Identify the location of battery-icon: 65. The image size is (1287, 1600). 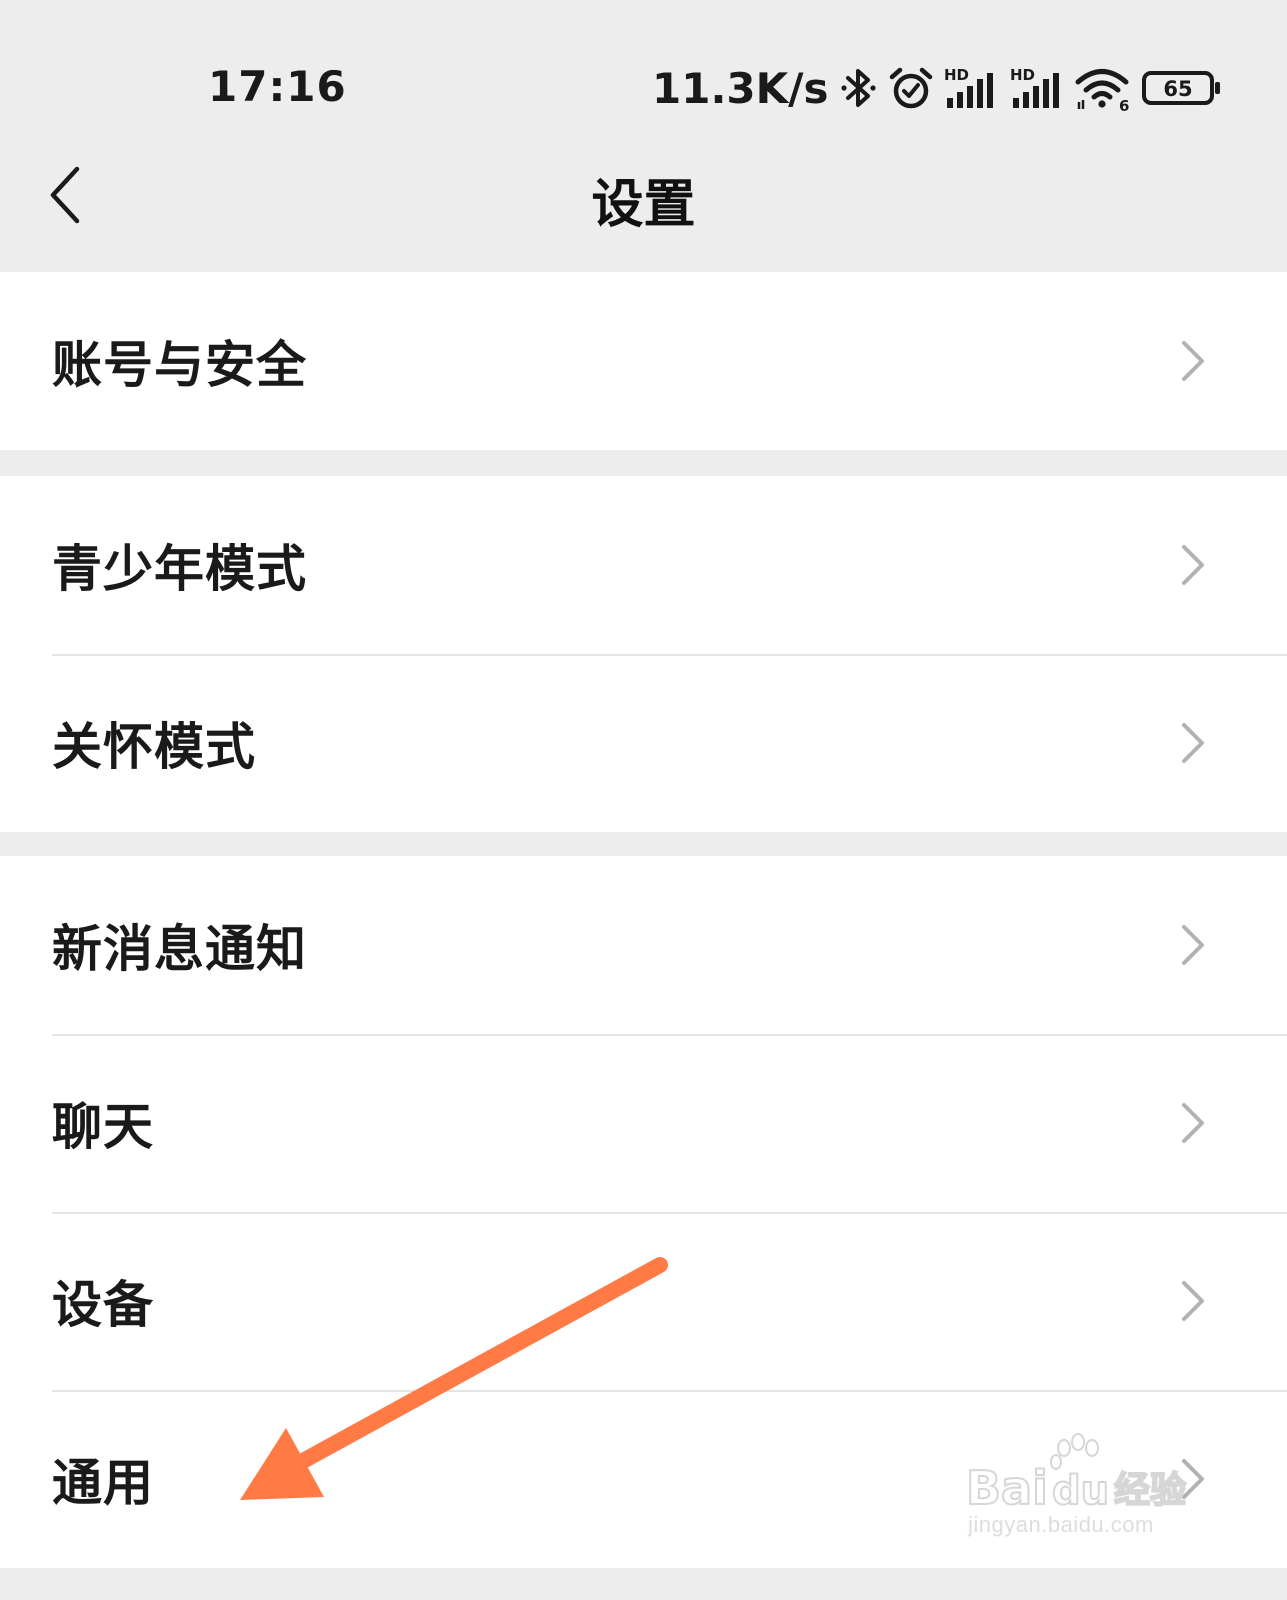
(1180, 88).